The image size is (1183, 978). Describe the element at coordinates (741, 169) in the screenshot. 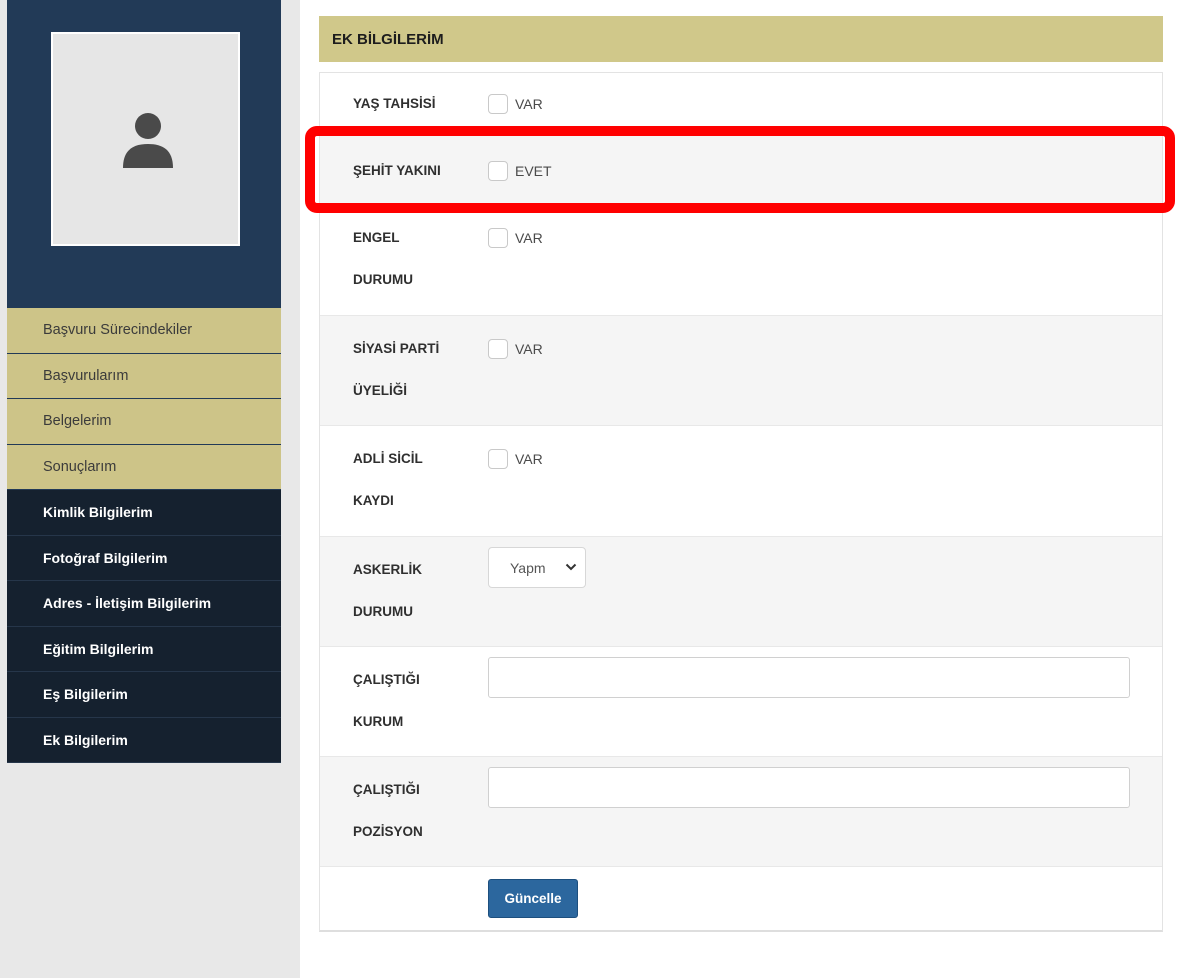

I see `row-sehit-yakini: ŞEHİT YAKINI EVET` at that location.